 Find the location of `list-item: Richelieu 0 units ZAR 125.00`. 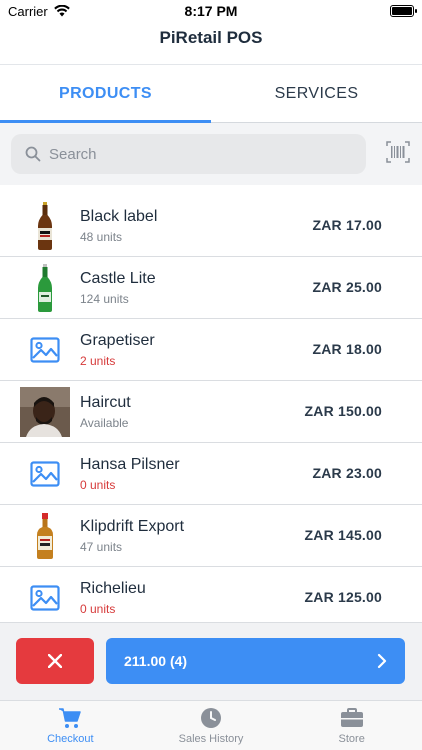

list-item: Richelieu 0 units ZAR 125.00 is located at coordinates (211, 598).